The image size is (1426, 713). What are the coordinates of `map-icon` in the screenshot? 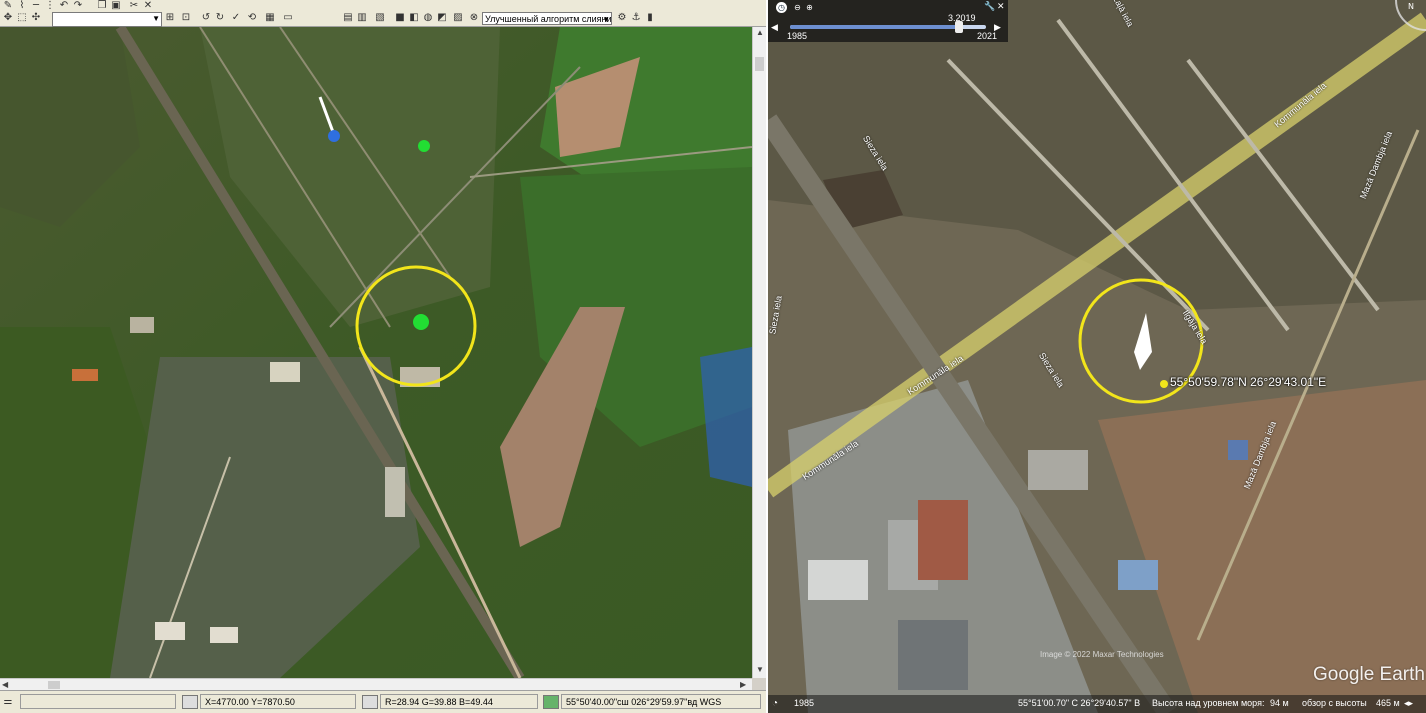 It's located at (551, 702).